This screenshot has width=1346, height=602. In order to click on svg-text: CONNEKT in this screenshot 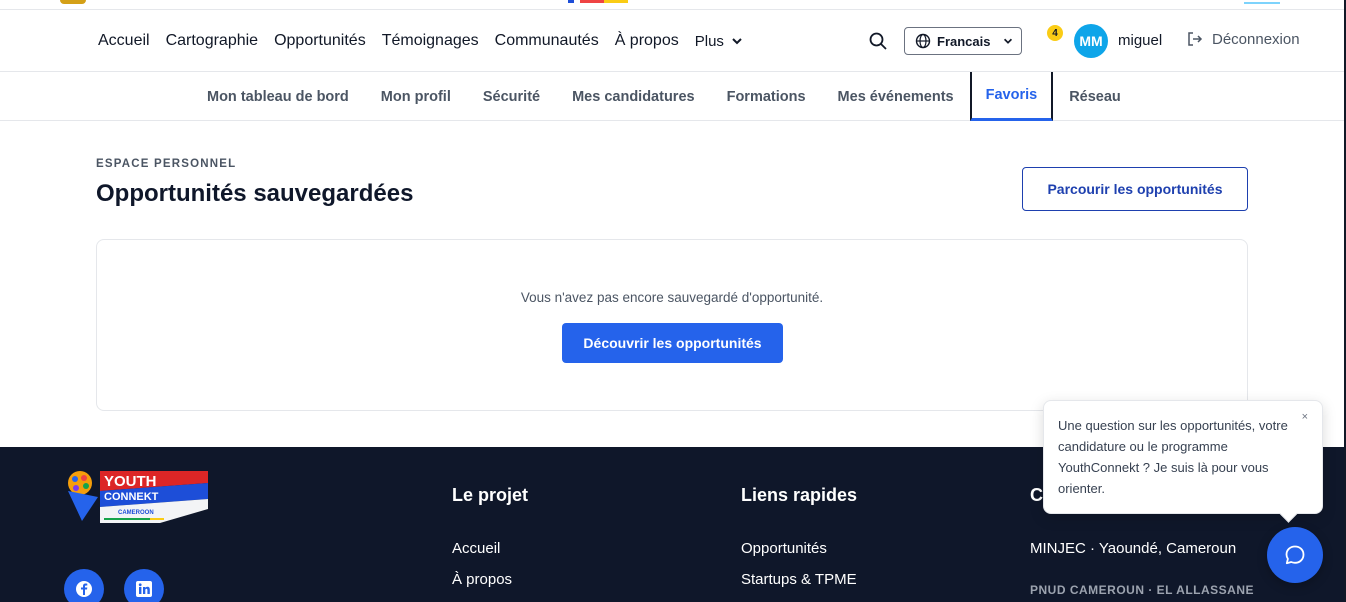, I will do `click(131, 497)`.